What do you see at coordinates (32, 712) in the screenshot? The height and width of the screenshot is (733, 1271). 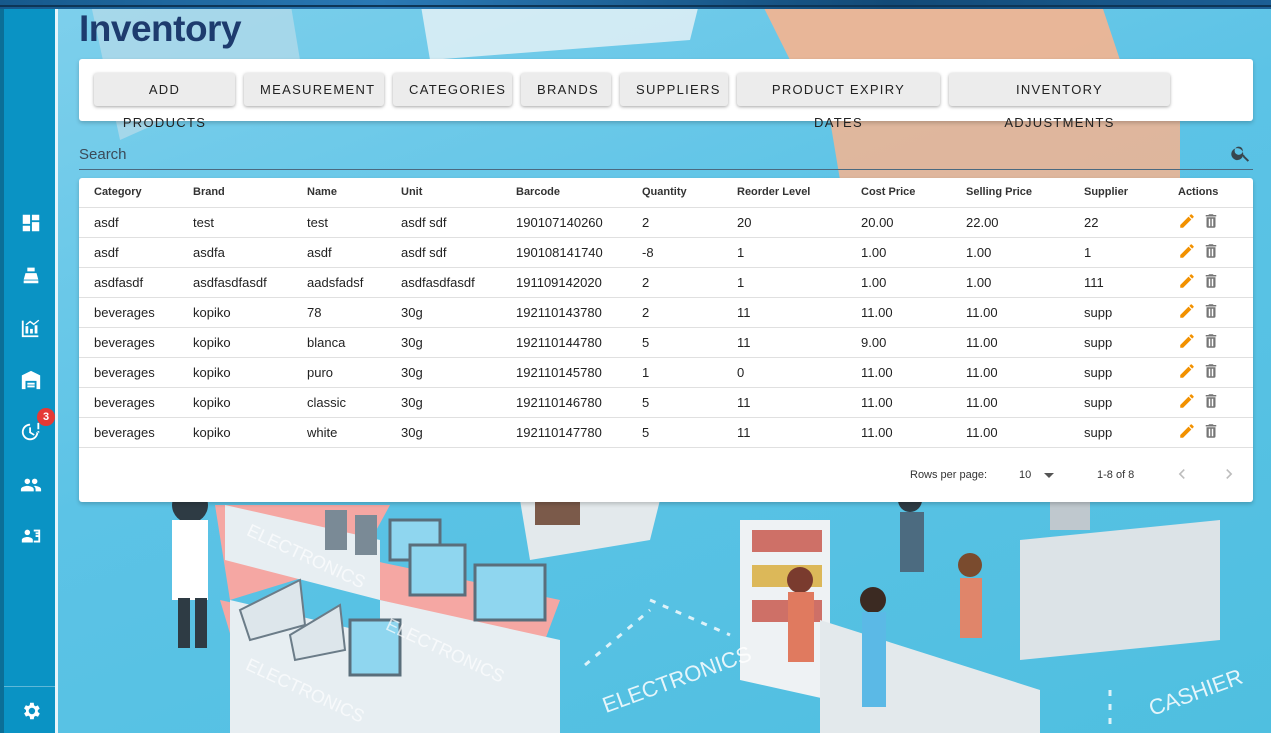 I see `gear-icon` at bounding box center [32, 712].